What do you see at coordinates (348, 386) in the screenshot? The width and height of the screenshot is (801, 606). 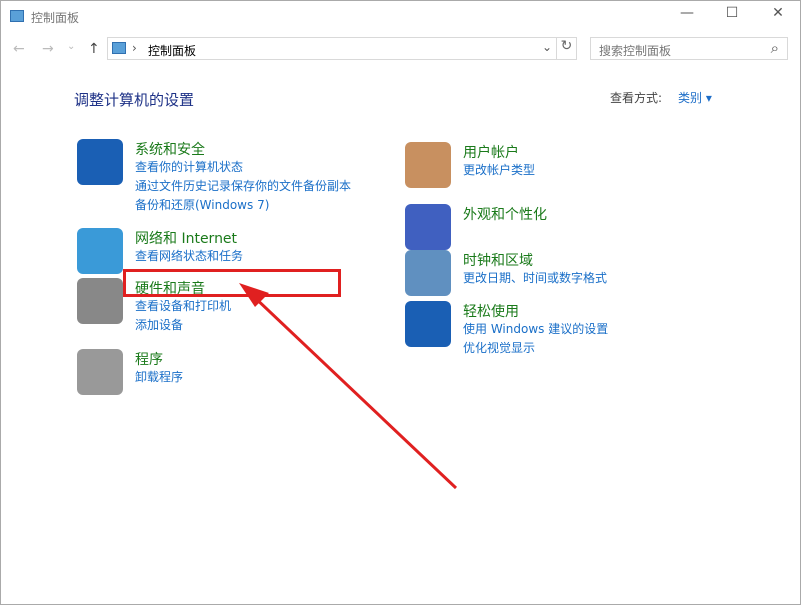 I see `annotation-arrow` at bounding box center [348, 386].